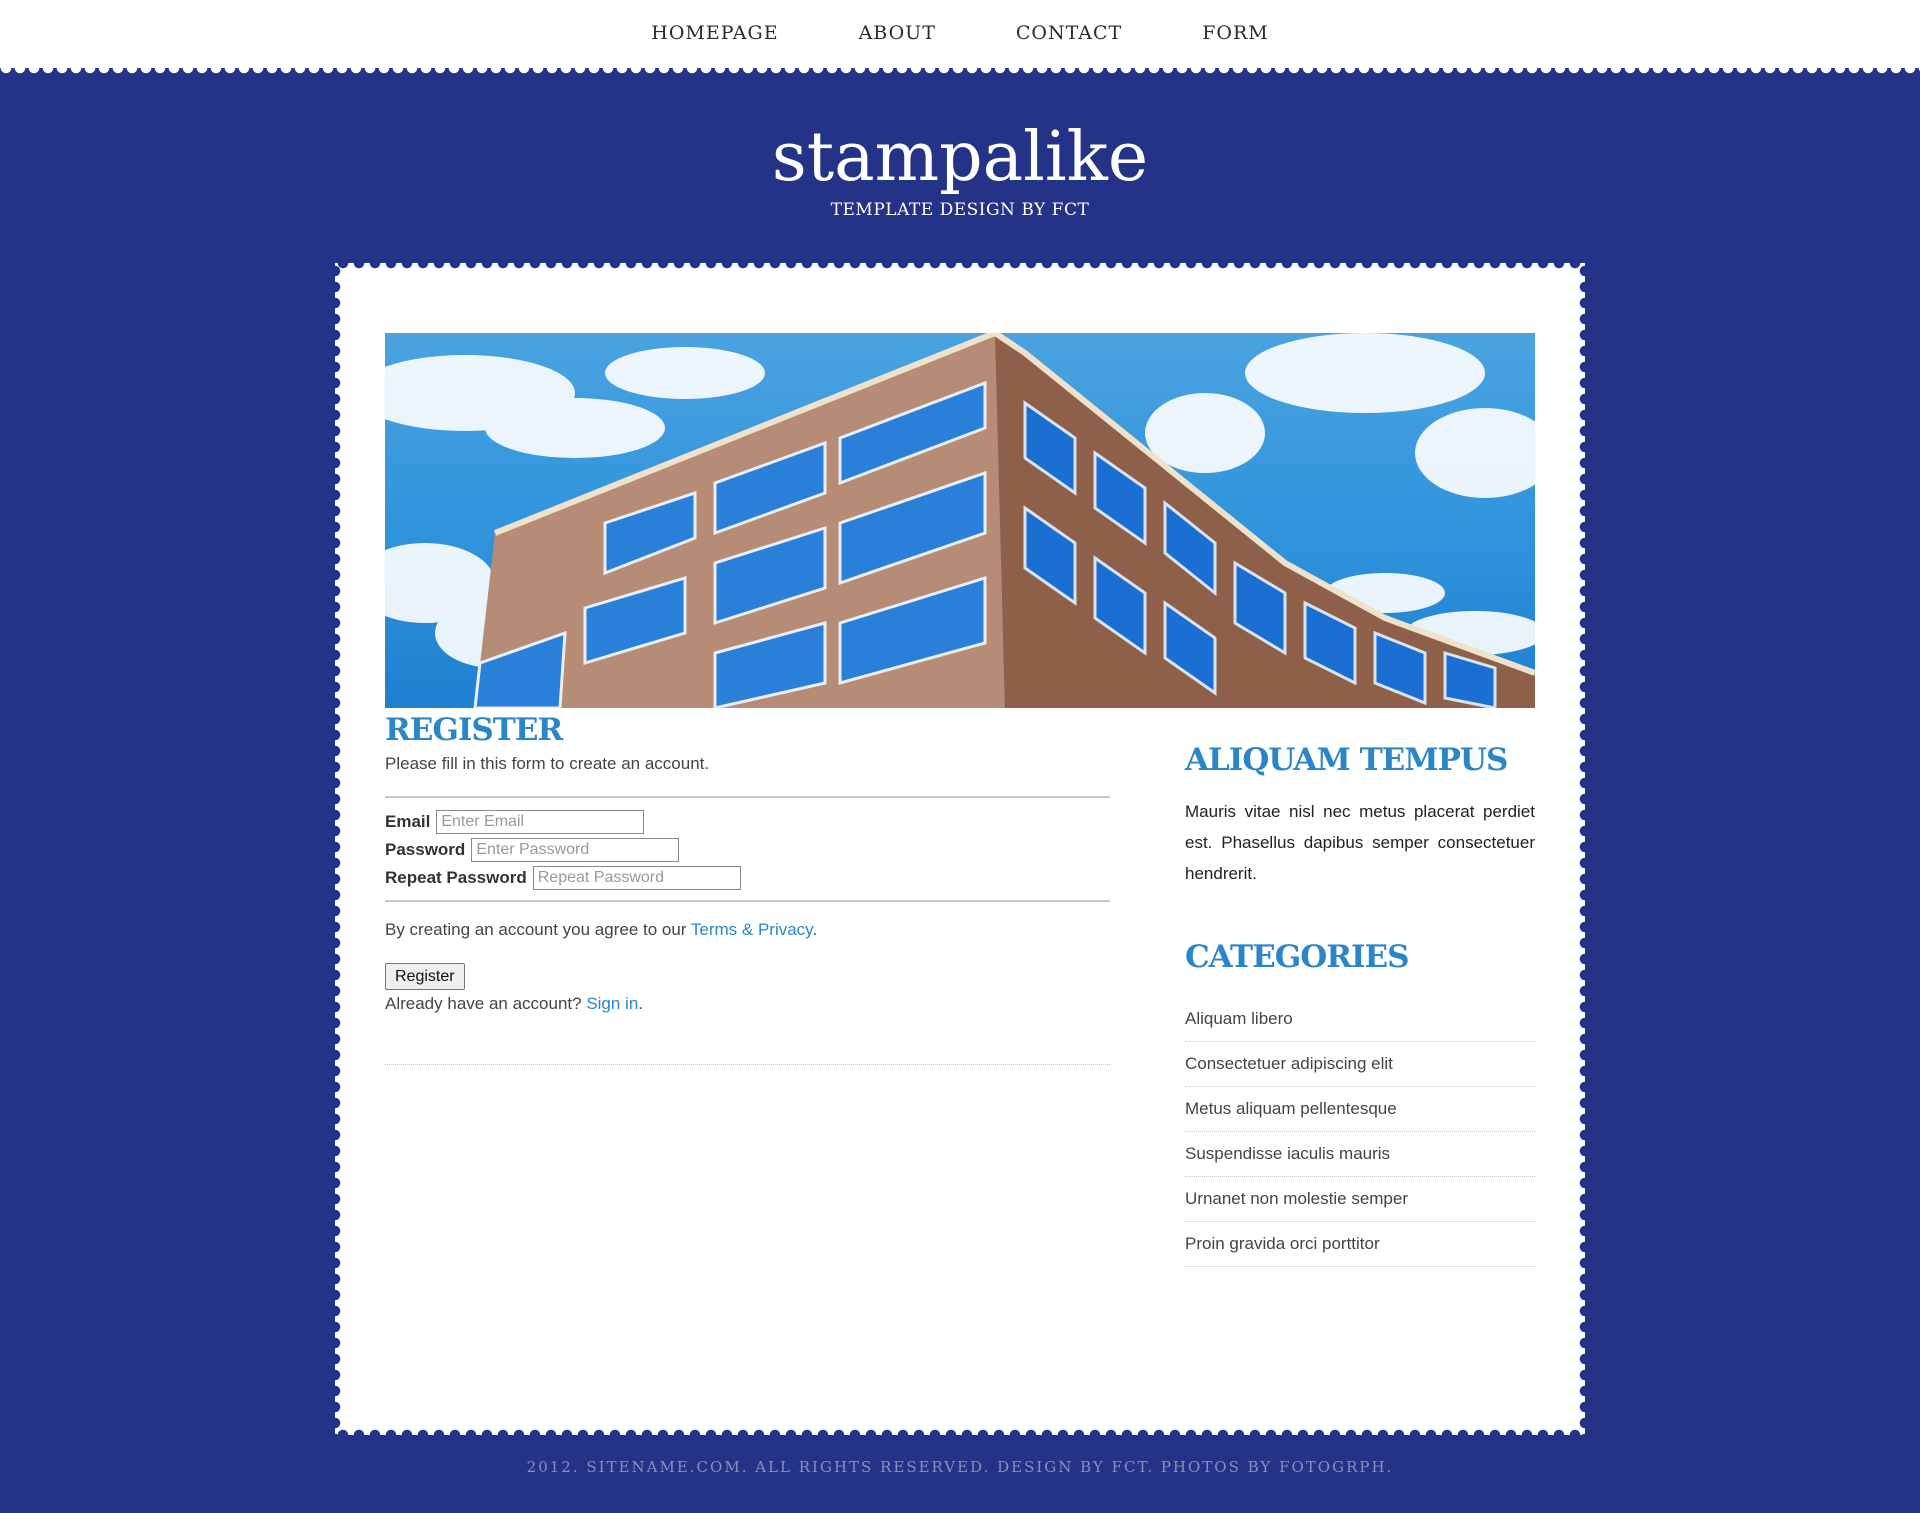  Describe the element at coordinates (486, 1003) in the screenshot. I see `signin-text: Already have an account?` at that location.